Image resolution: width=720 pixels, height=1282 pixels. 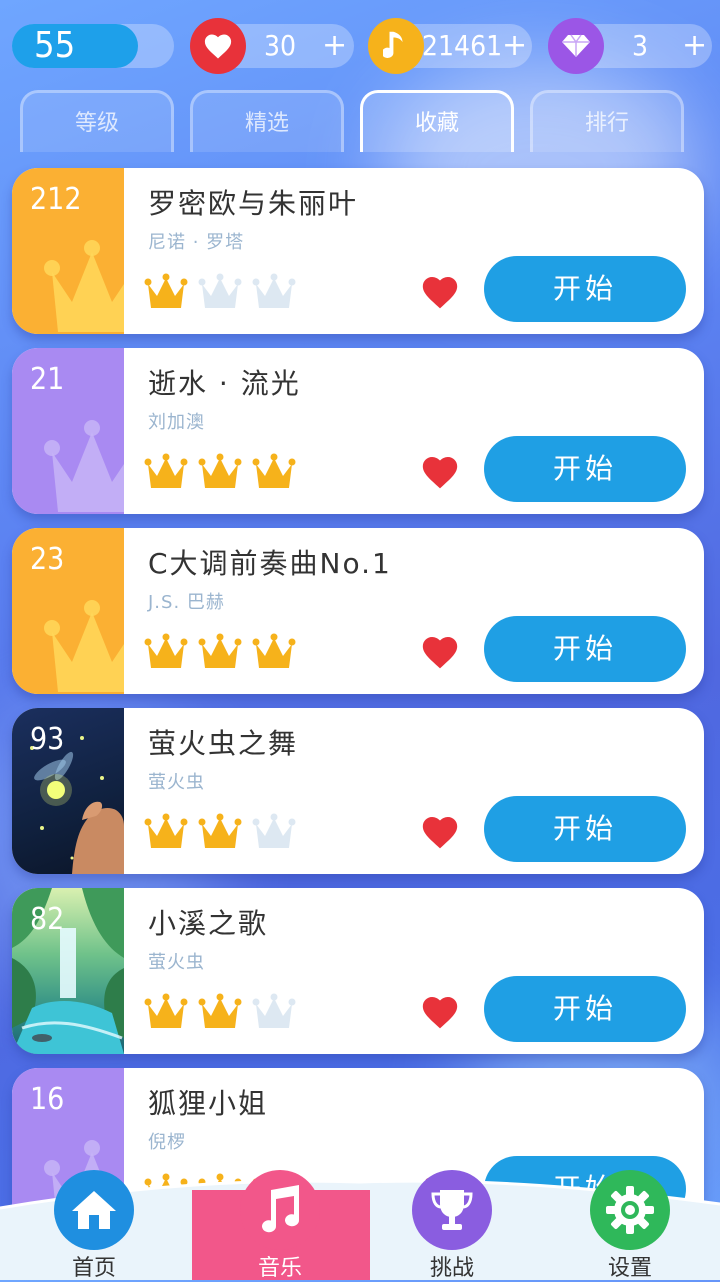 I want to click on song-rank: 21, so click(x=47, y=379).